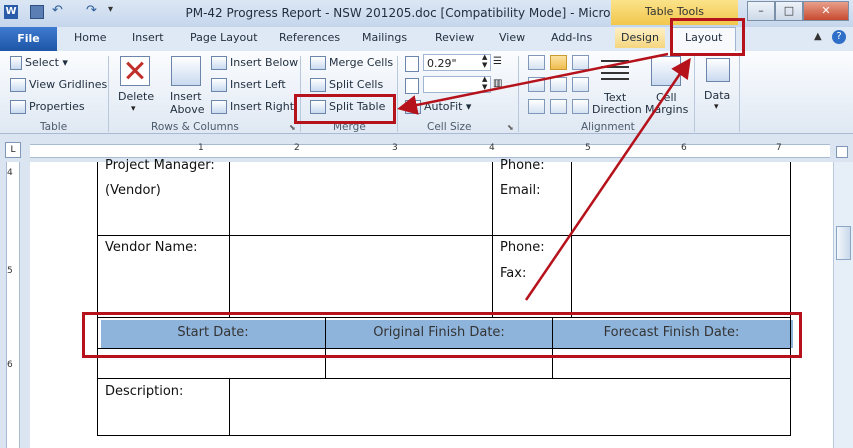  Describe the element at coordinates (533, 83) in the screenshot. I see `arrow-to-split-table` at that location.